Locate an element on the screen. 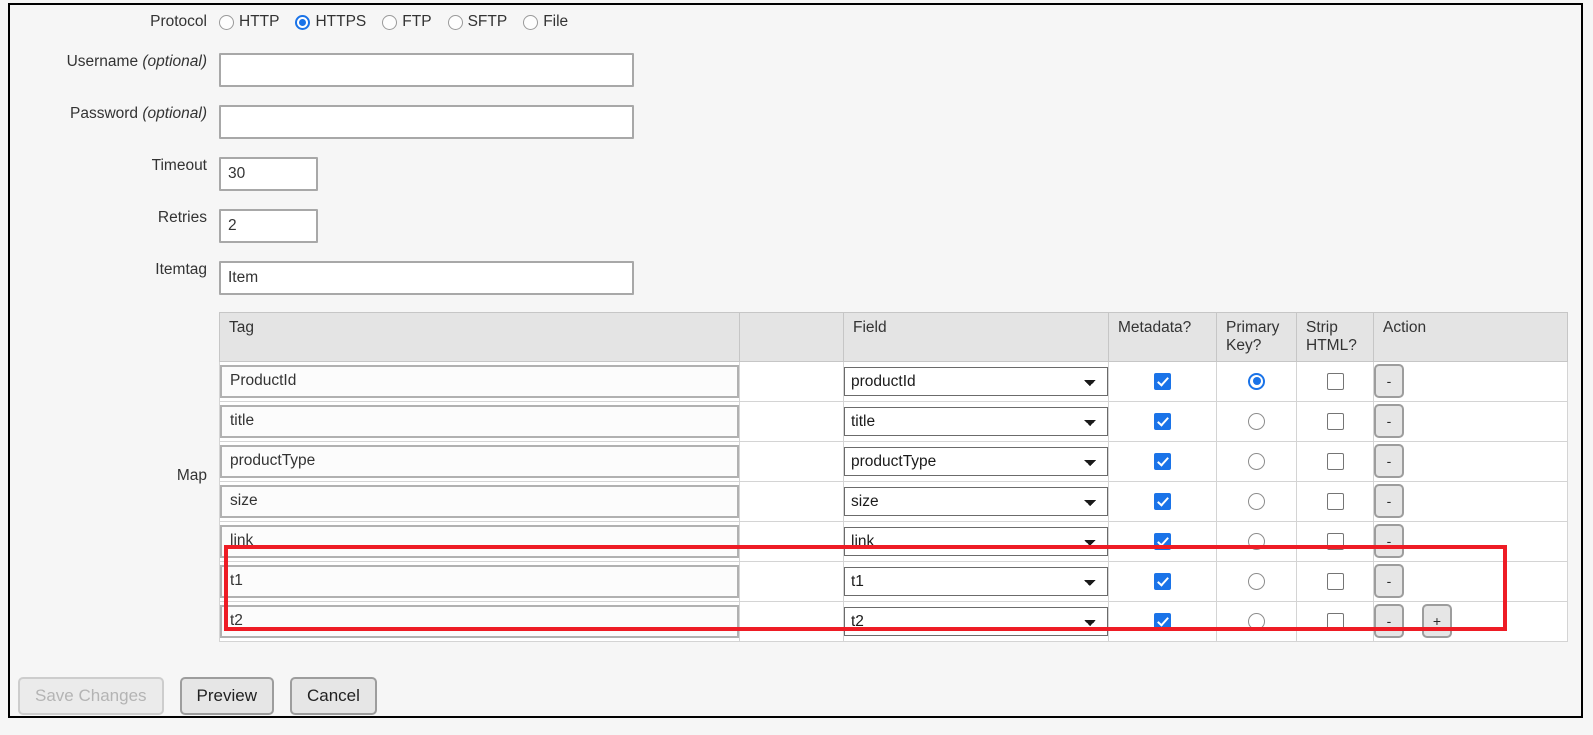 Image resolution: width=1593 pixels, height=735 pixels. field-cell: productId is located at coordinates (976, 381).